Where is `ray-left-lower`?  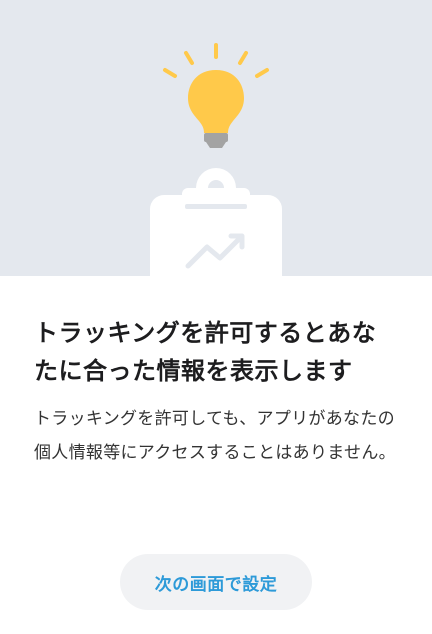
ray-left-lower is located at coordinates (170, 73).